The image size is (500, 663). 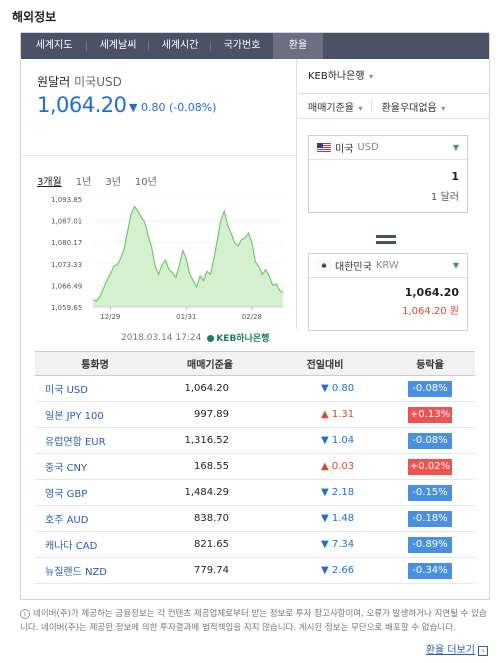 I want to click on currency-link: 미국 USD, so click(x=95, y=388).